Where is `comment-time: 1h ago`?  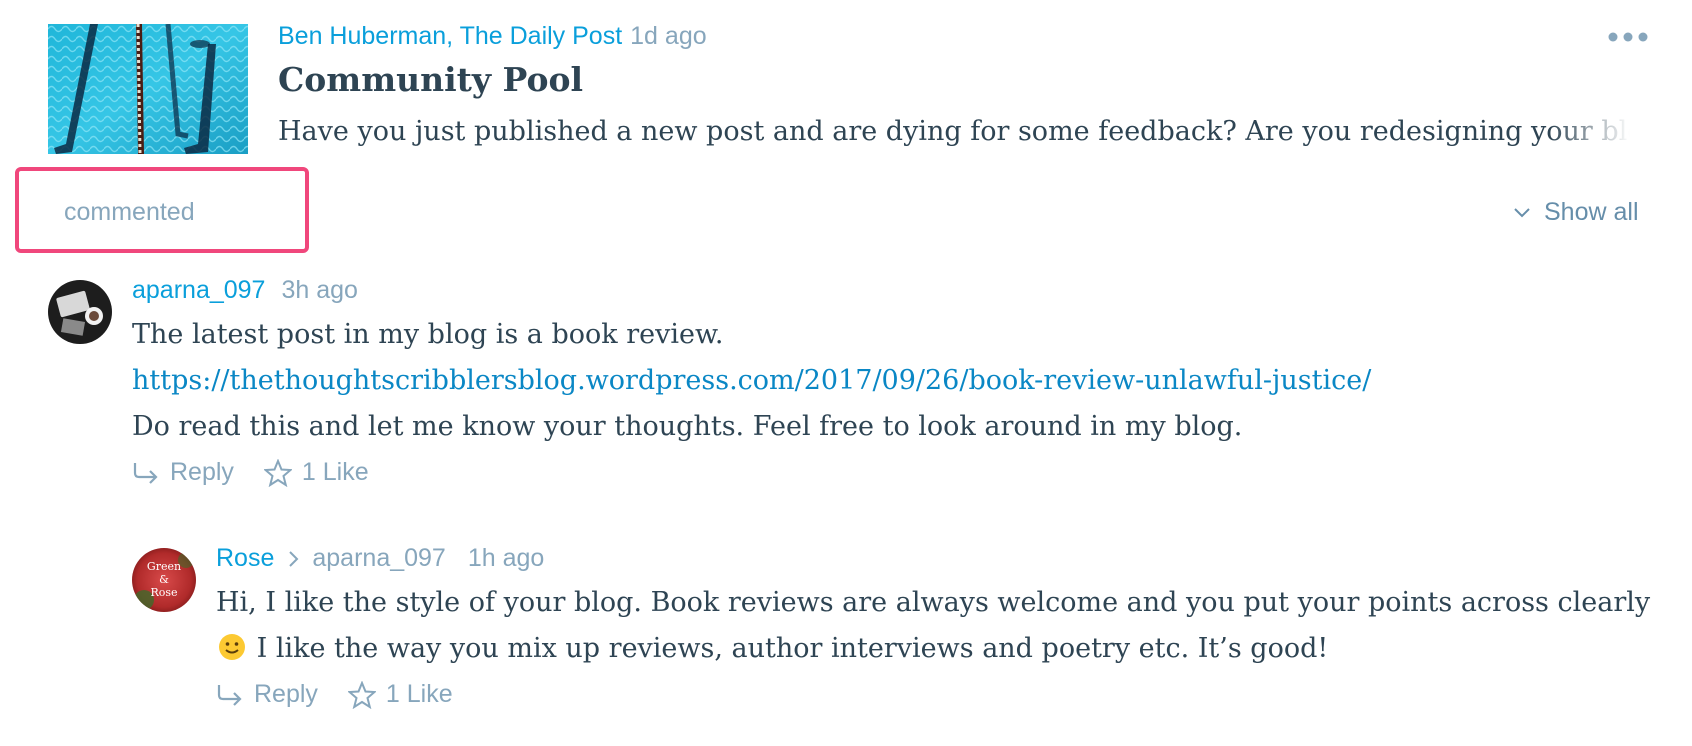 comment-time: 1h ago is located at coordinates (506, 558).